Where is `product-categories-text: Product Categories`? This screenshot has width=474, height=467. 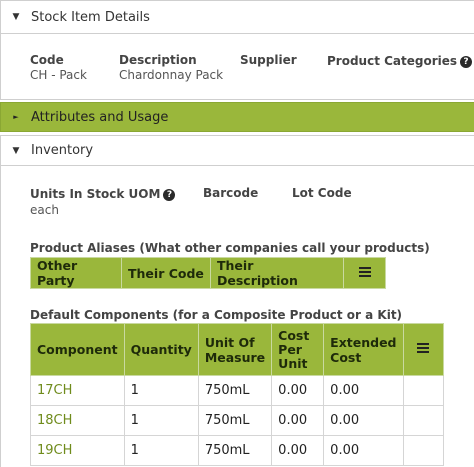
product-categories-text: Product Categories is located at coordinates (392, 61).